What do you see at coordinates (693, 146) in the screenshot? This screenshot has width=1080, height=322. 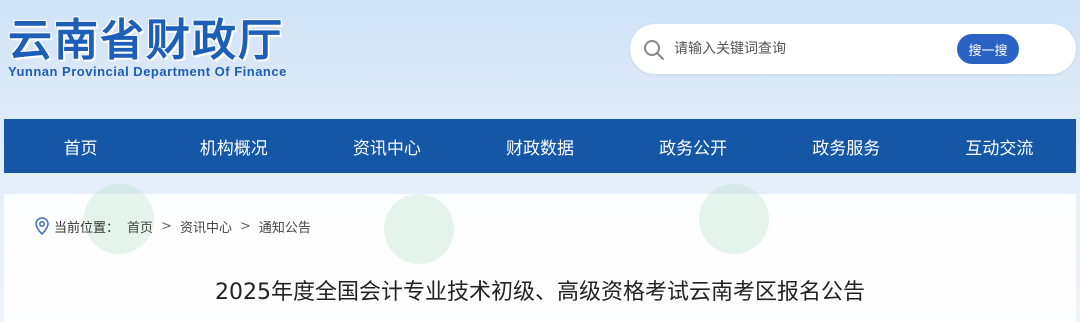 I see `nav-item-government-affairs: 政务公开` at bounding box center [693, 146].